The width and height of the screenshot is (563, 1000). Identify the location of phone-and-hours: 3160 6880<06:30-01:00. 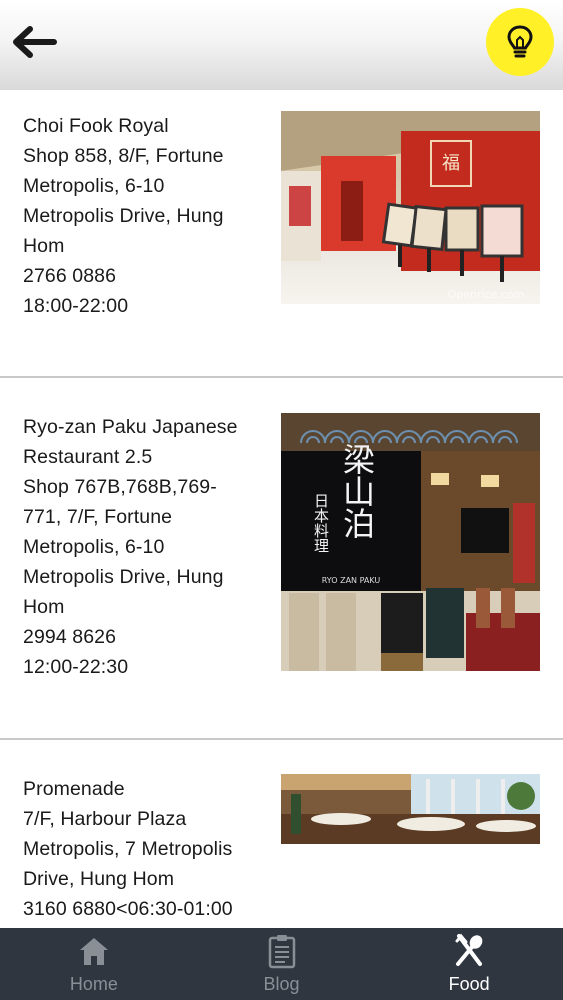
(128, 909).